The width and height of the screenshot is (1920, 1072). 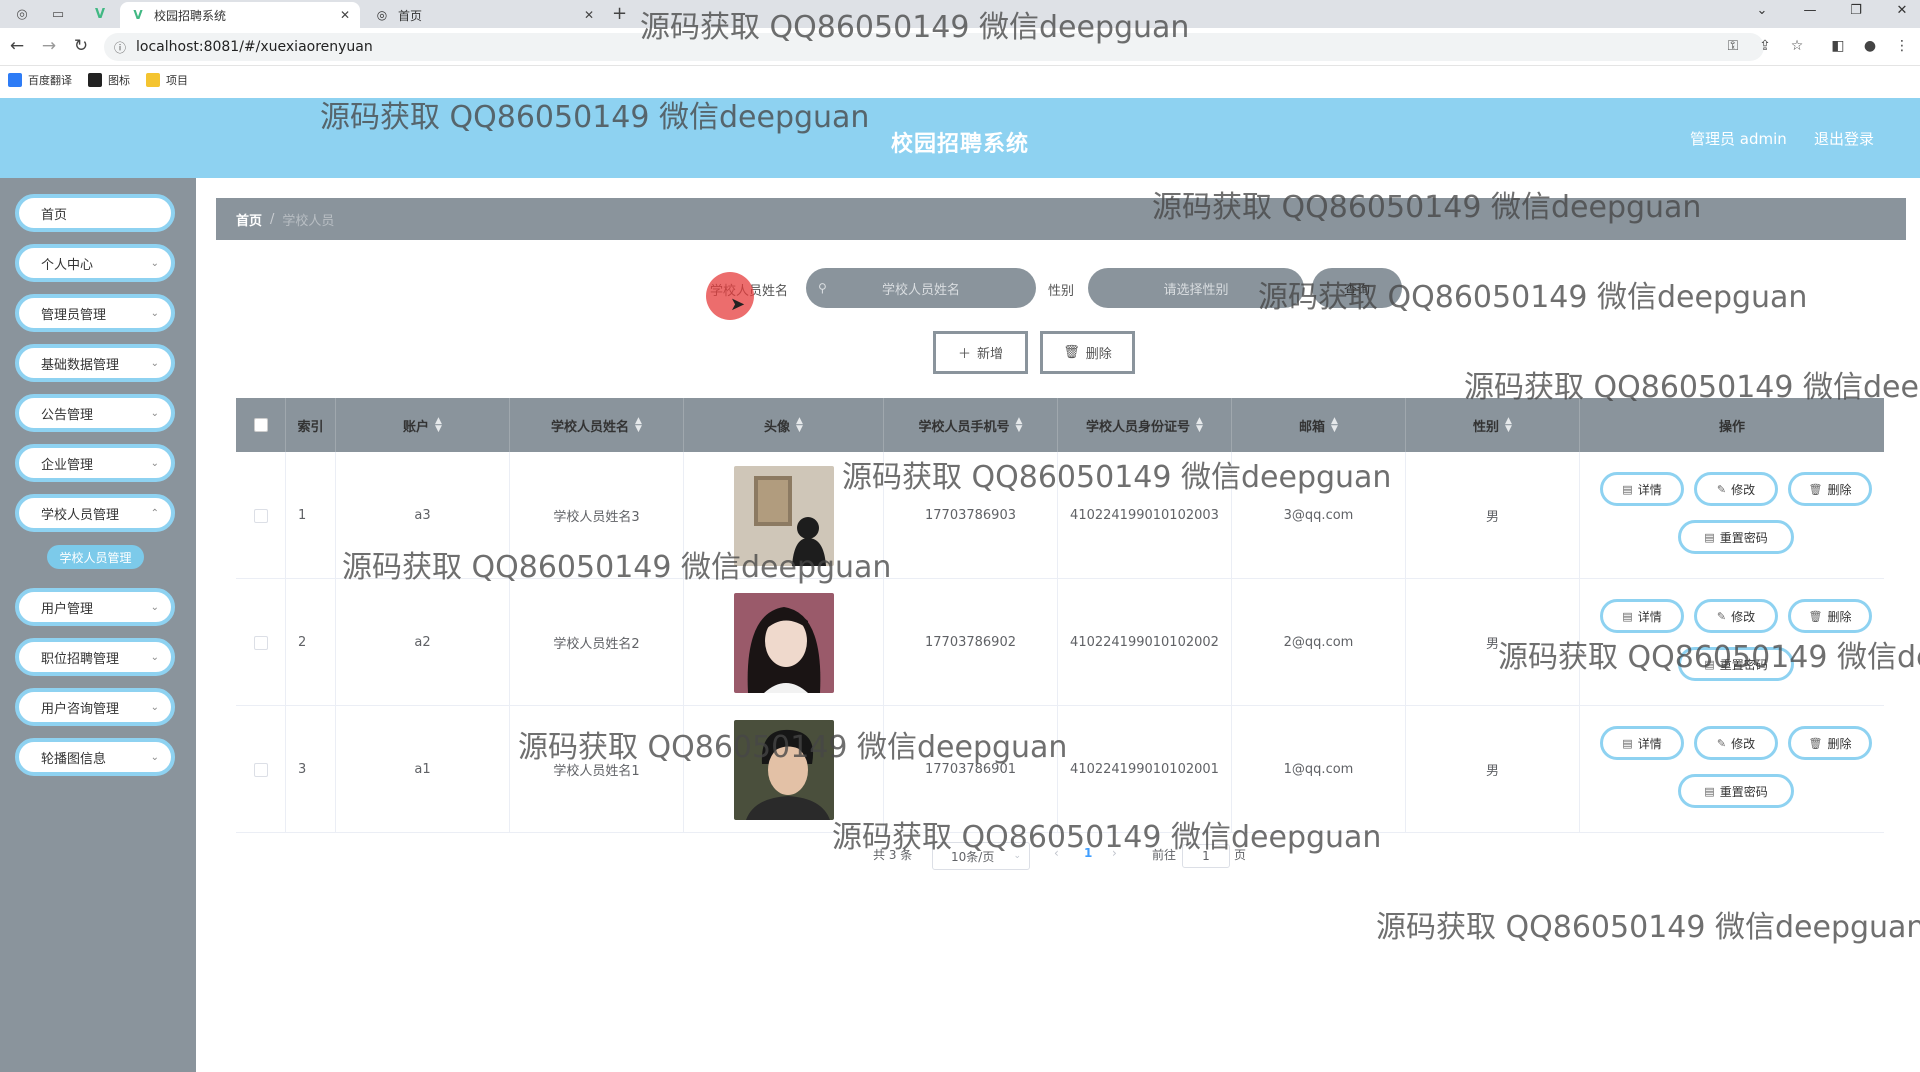 What do you see at coordinates (154, 513) in the screenshot?
I see `chevron-up-icon: ⌃` at bounding box center [154, 513].